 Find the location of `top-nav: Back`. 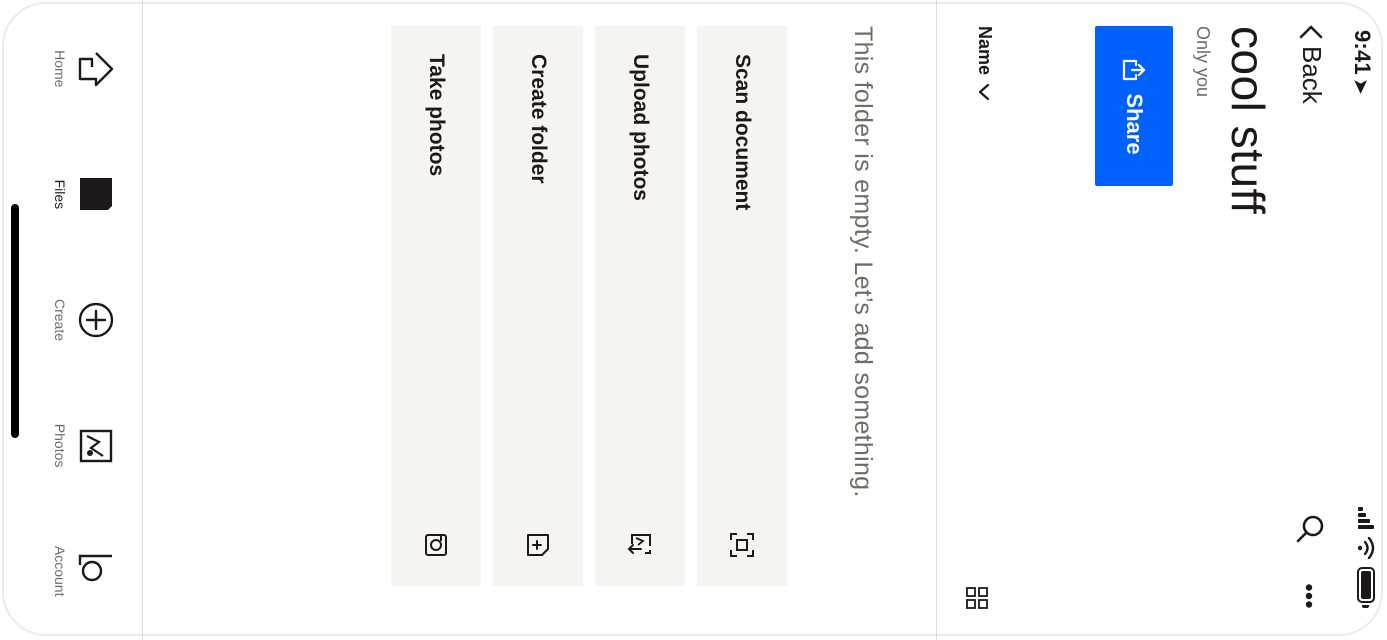

top-nav: Back is located at coordinates (1311, 320).